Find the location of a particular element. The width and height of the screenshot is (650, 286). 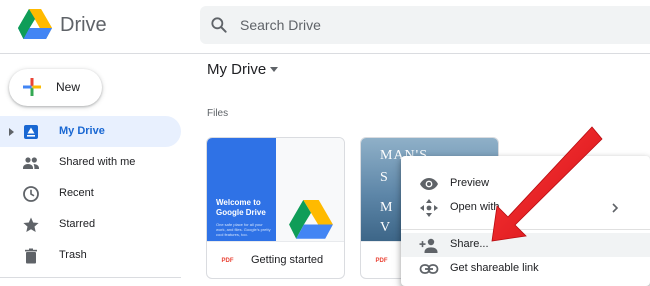

sidebar-item-recent: Recent is located at coordinates (90, 193).